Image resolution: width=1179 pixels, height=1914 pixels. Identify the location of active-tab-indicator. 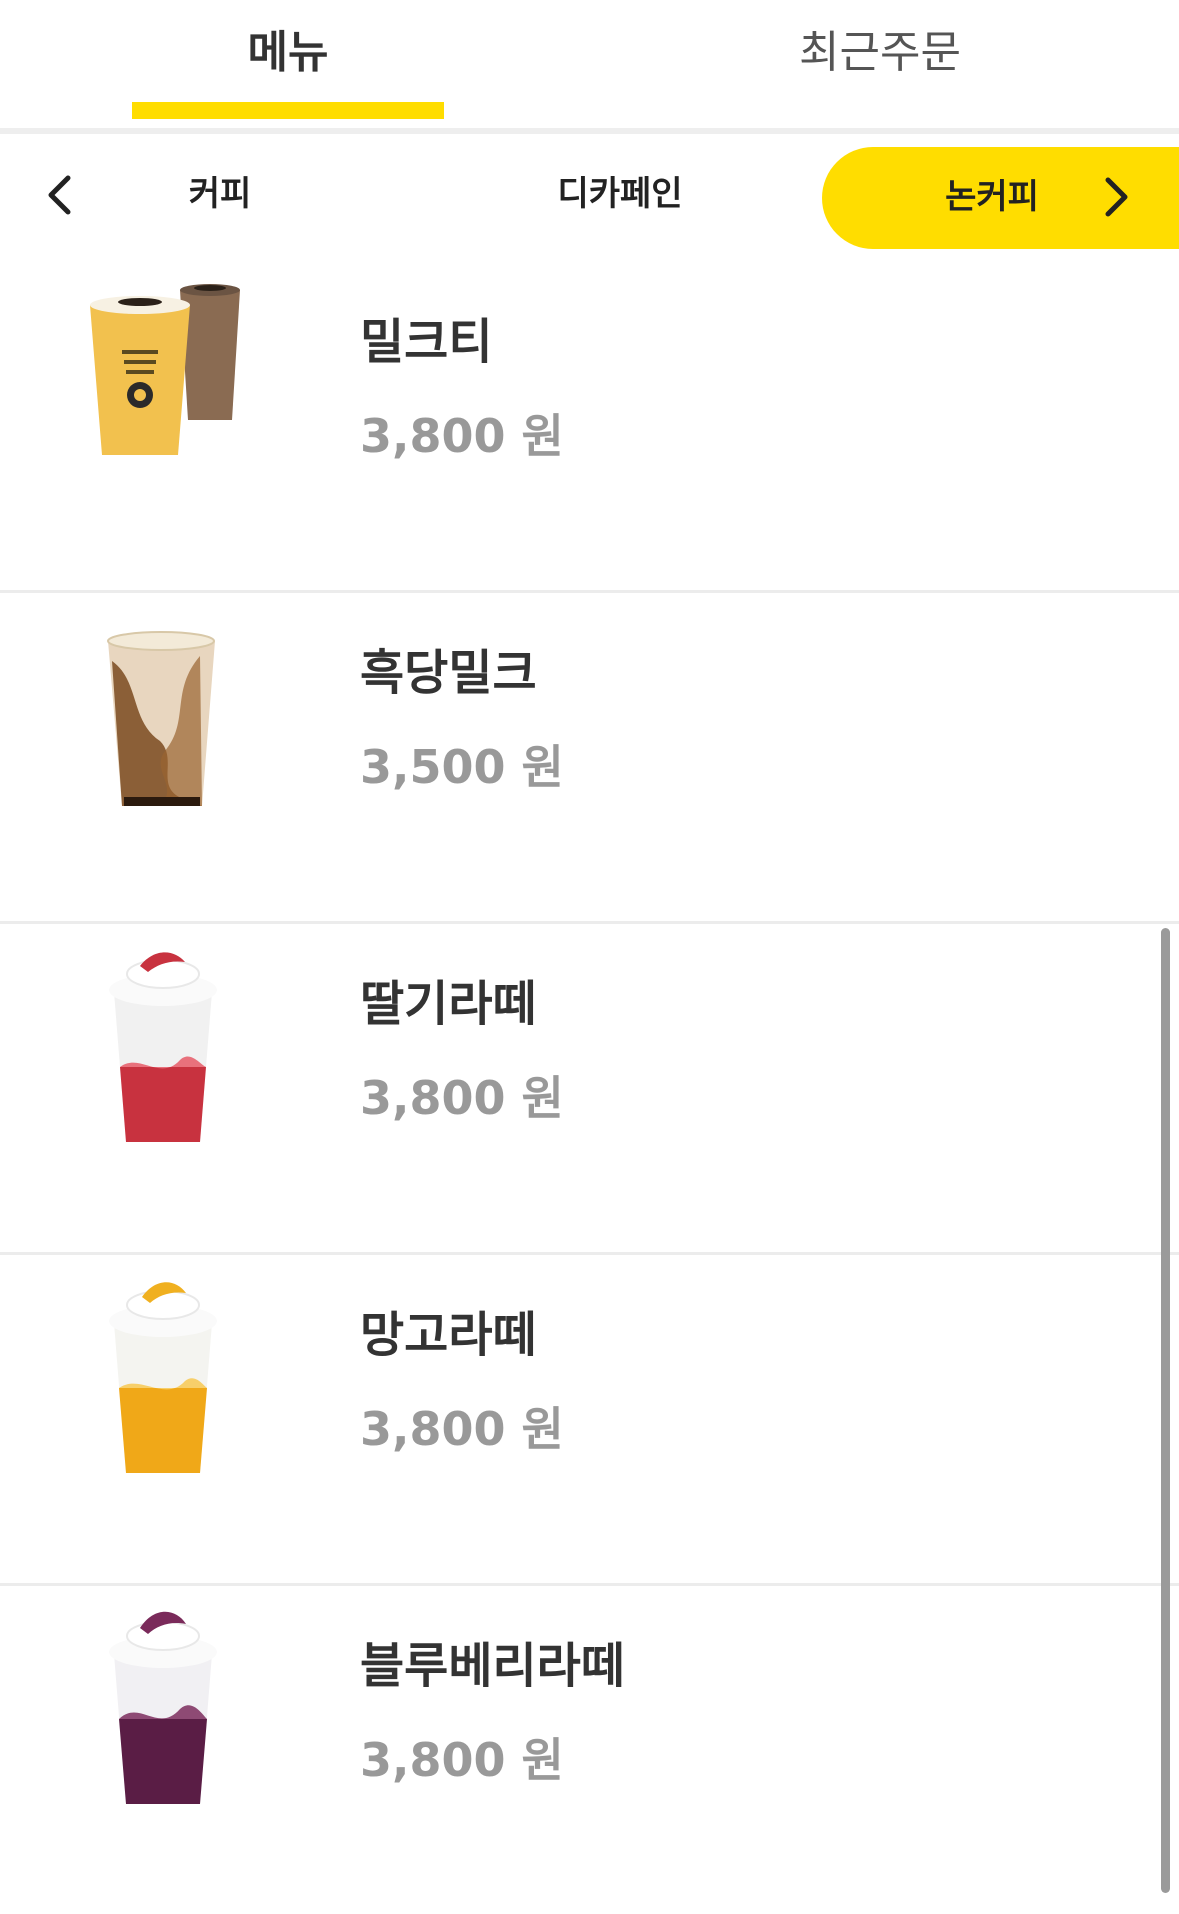
(288, 110).